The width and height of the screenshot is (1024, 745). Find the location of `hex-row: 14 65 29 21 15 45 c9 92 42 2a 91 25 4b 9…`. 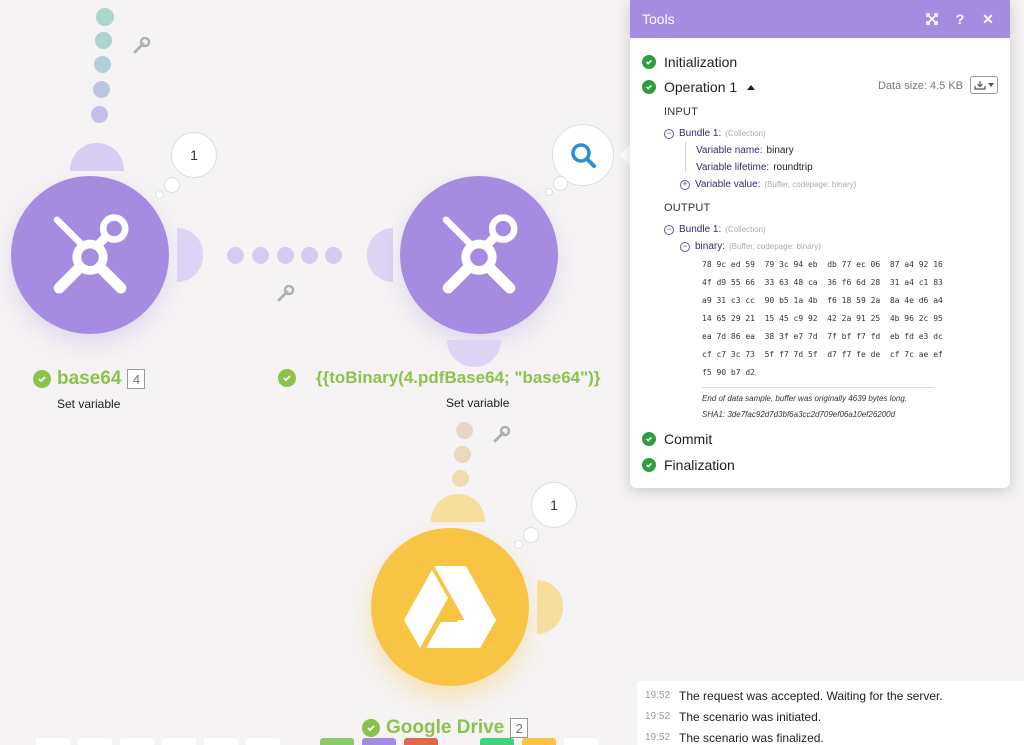

hex-row: 14 65 29 21 15 45 c9 92 42 2a 91 25 4b 9… is located at coordinates (822, 318).